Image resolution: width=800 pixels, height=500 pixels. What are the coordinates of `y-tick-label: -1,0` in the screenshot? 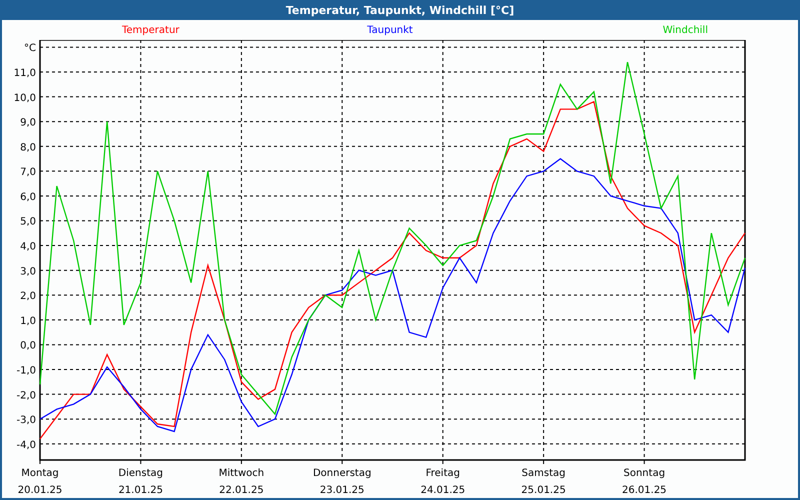 It's located at (26, 371).